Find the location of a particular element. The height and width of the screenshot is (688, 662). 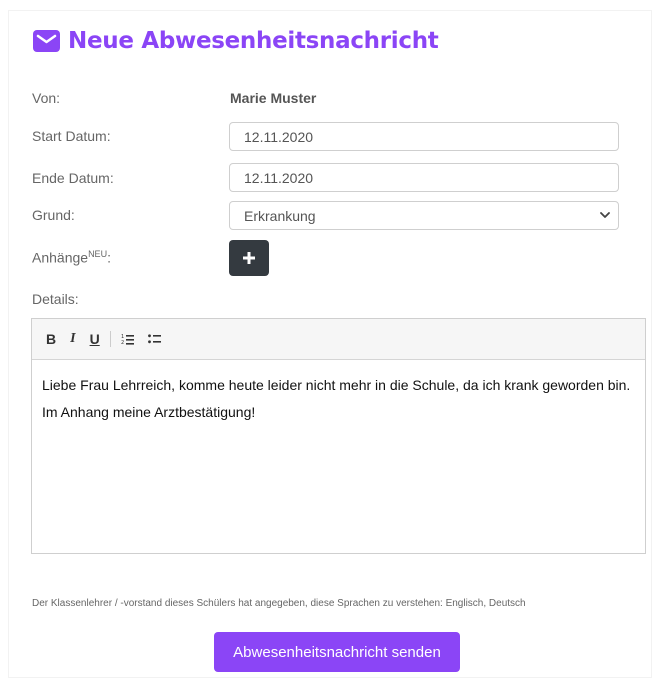

chevron-down-icon is located at coordinates (605, 215).